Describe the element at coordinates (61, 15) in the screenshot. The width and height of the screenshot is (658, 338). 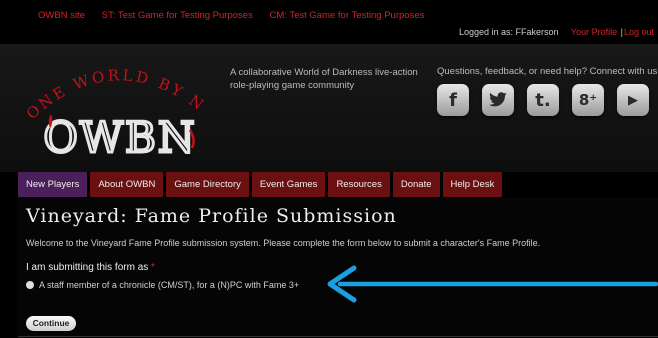
I see `top-link-owbn-site: OWBN site` at that location.